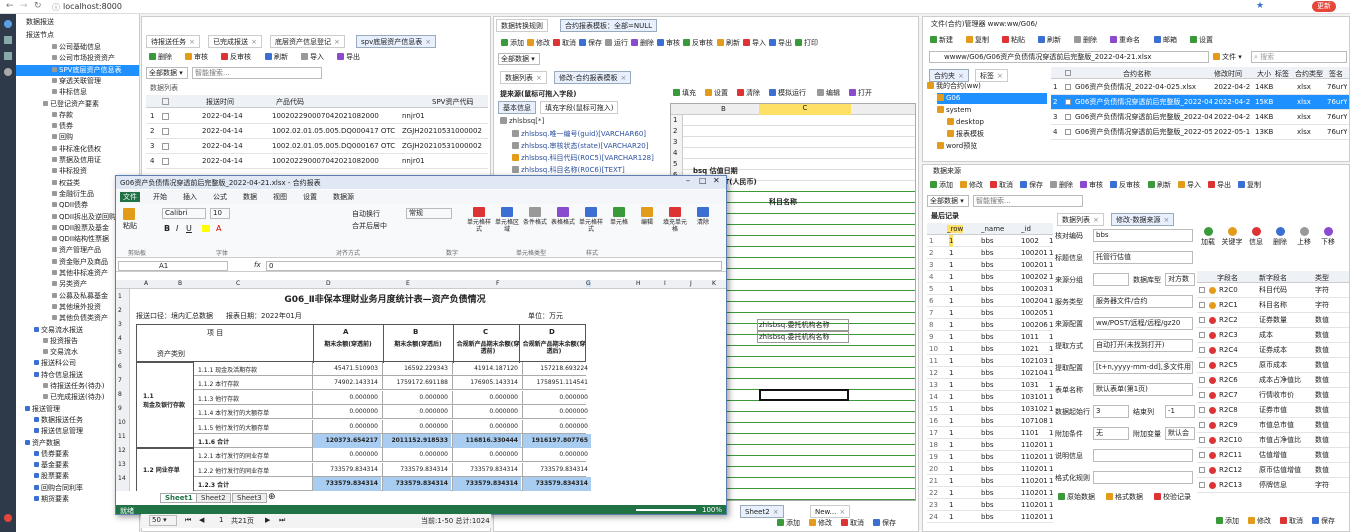 The height and width of the screenshot is (532, 1350). What do you see at coordinates (220, 197) in the screenshot?
I see `excel-menu-3: 公式` at bounding box center [220, 197].